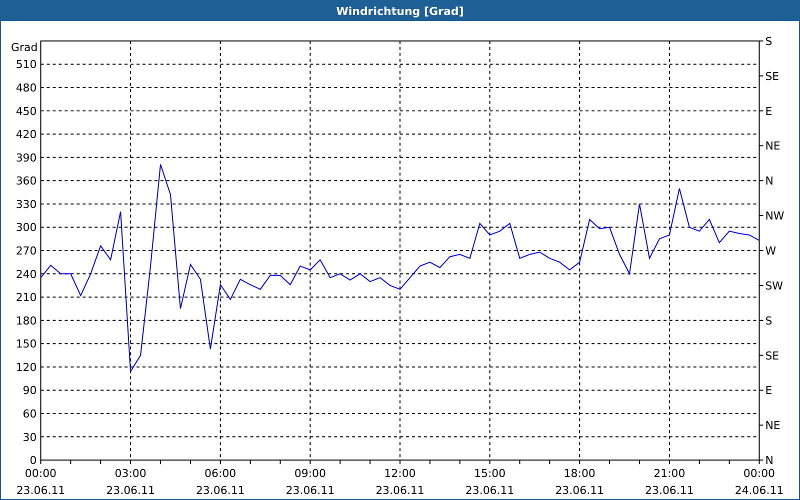  I want to click on axis-label: 60, so click(29, 414).